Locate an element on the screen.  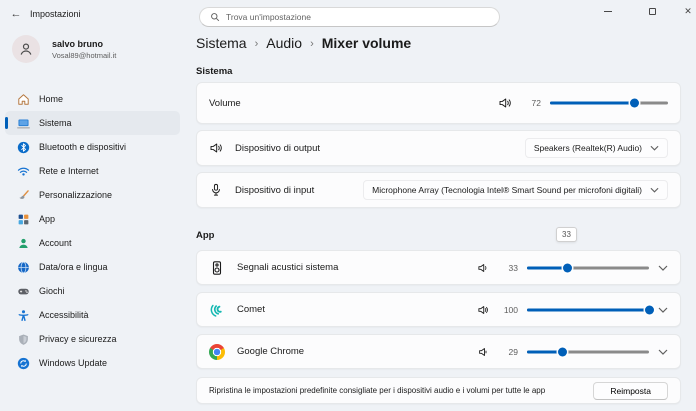
sidebar-item-privacy: Privacy e sicurezza is located at coordinates (92, 339).